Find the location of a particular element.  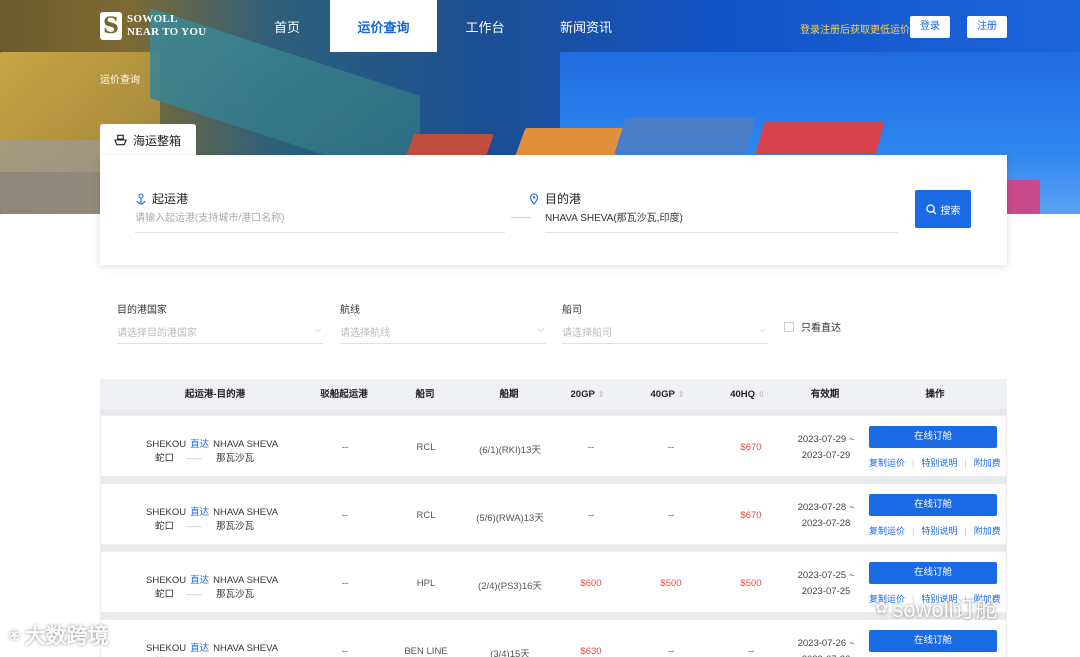

dest-input: NHAVA SHEVA(那瓦沙瓦,印度) is located at coordinates (721, 221).